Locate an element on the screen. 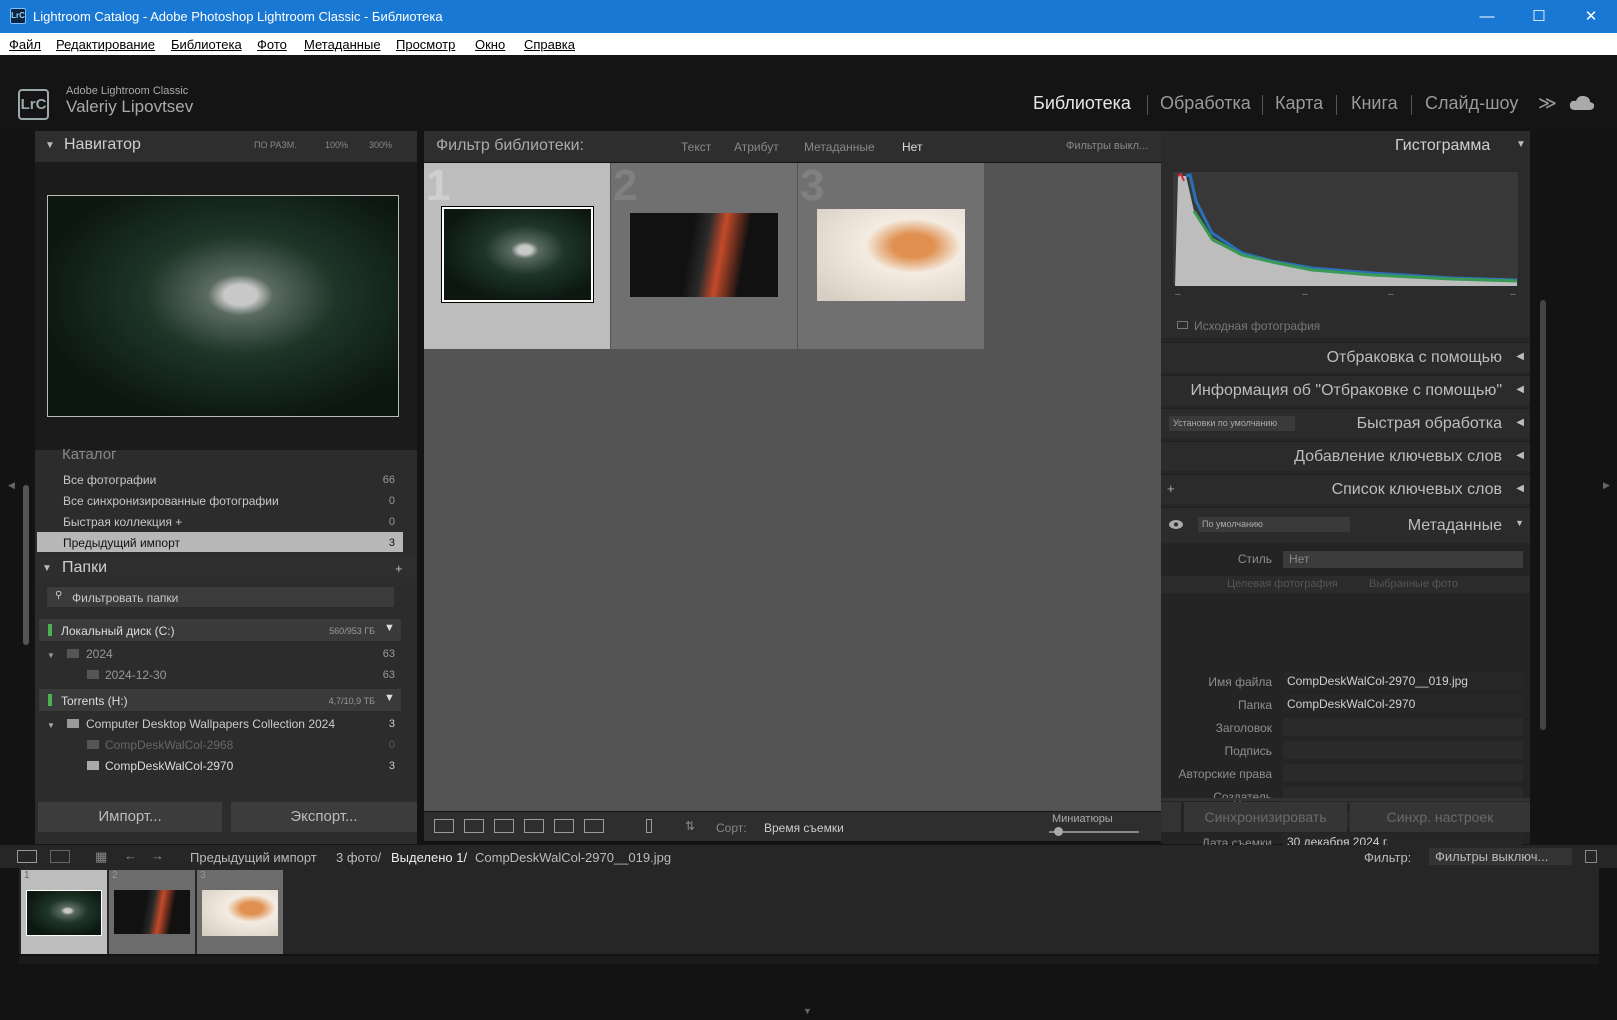 This screenshot has width=1617, height=1020. loupe-view-icon is located at coordinates (474, 826).